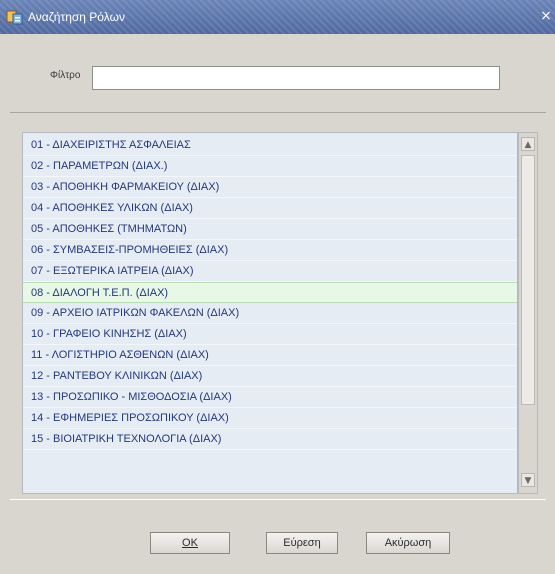  What do you see at coordinates (302, 543) in the screenshot?
I see `find-button: Εύρεση` at bounding box center [302, 543].